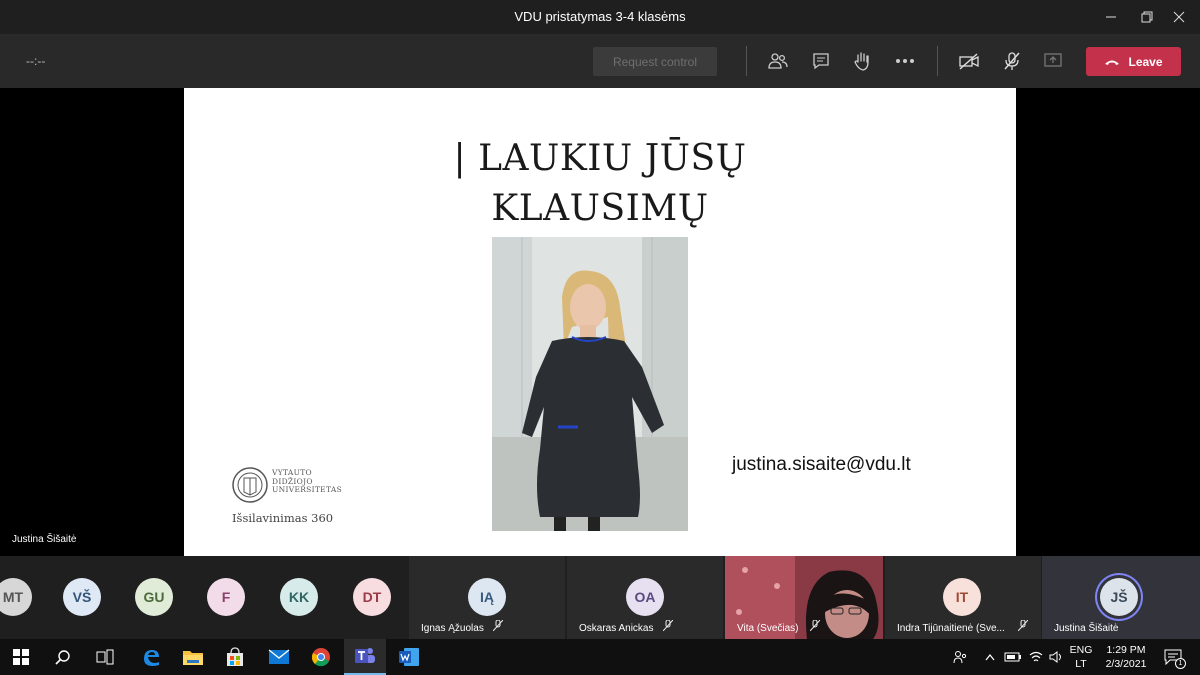  I want to click on participant-name: Justina Šišaitė, so click(1086, 628).